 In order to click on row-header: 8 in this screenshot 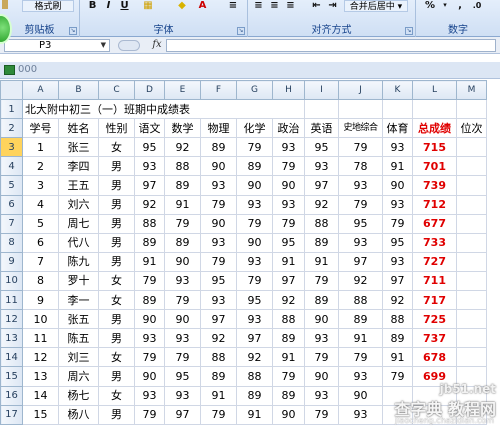, I will do `click(11, 242)`.